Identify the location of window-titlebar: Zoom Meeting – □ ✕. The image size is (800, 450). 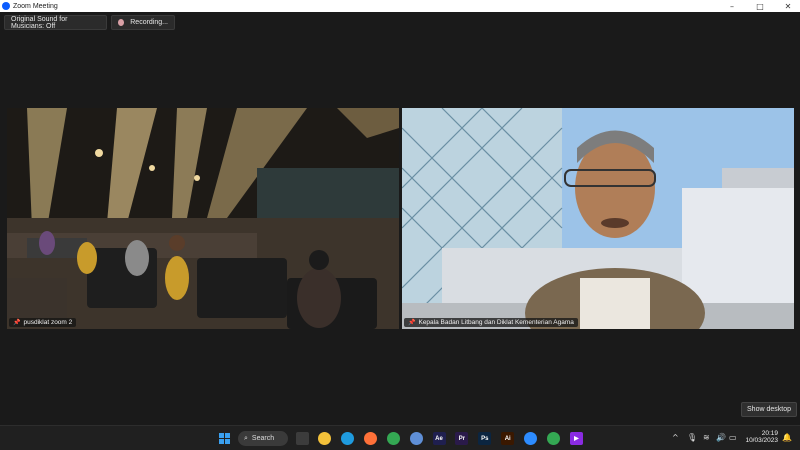
(400, 6).